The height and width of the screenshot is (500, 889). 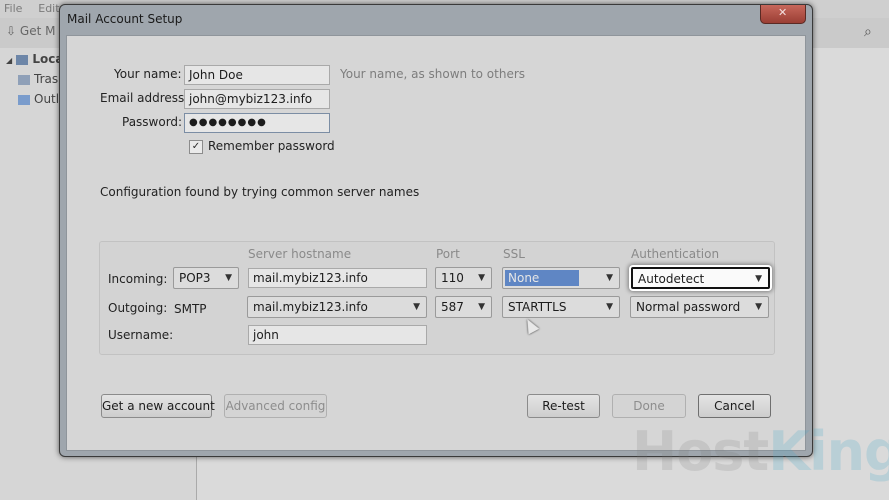 I want to click on column-server-hostname: Server hostname, so click(x=300, y=254).